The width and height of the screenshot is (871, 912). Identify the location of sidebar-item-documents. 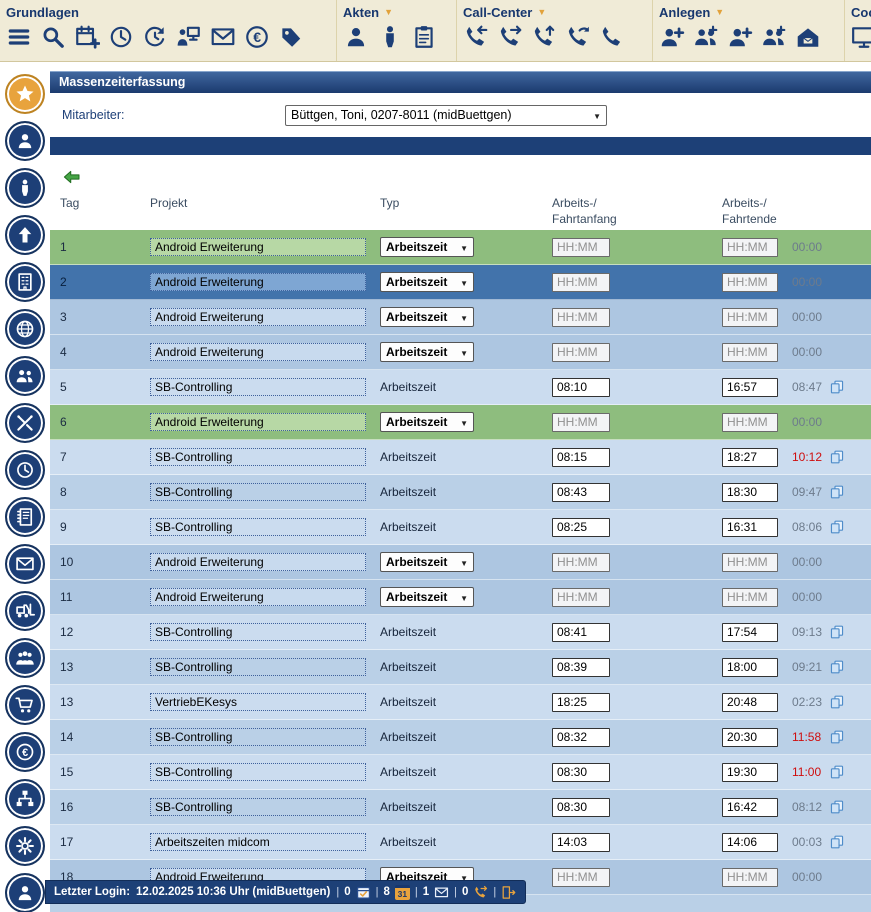
(25, 517).